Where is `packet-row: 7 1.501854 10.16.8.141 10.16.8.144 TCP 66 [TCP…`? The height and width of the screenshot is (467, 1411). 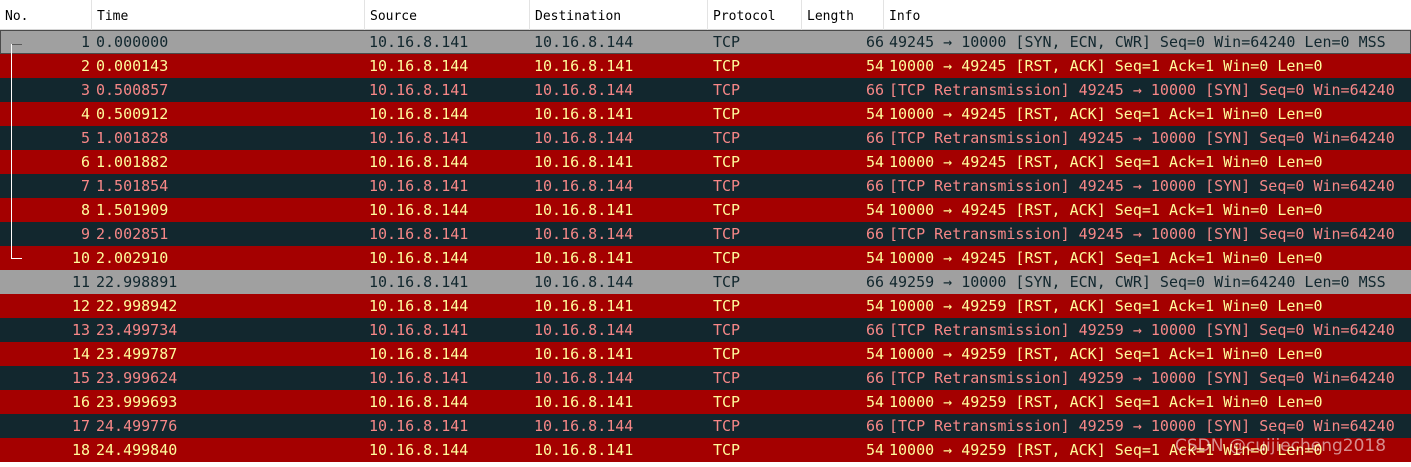
packet-row: 7 1.501854 10.16.8.141 10.16.8.144 TCP 66 [TCP… is located at coordinates (705, 186).